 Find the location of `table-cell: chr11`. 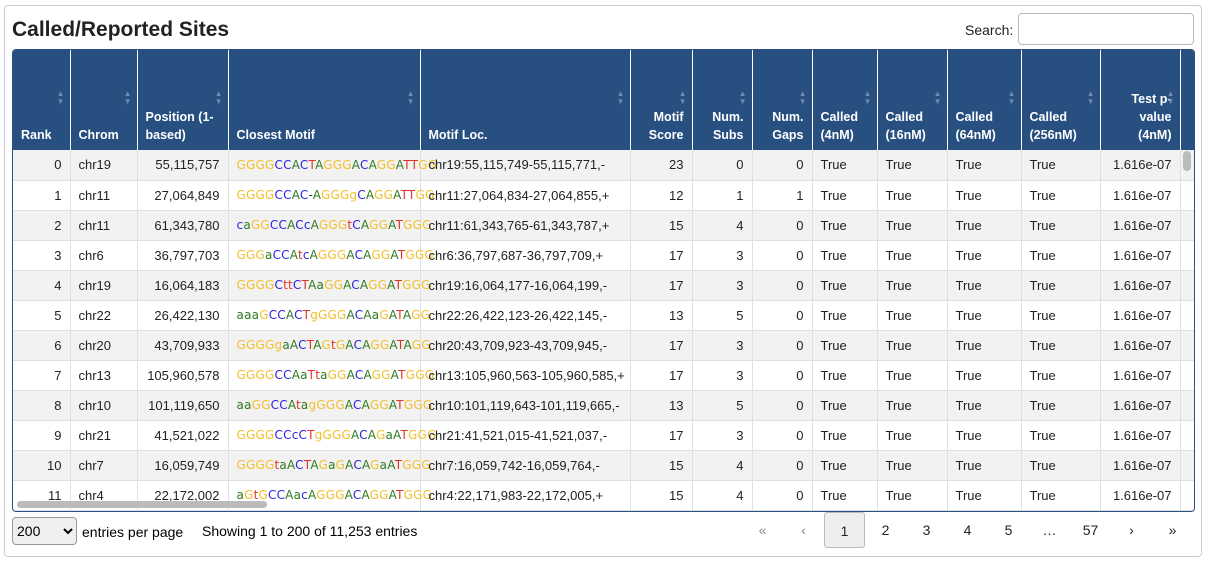

table-cell: chr11 is located at coordinates (104, 195).